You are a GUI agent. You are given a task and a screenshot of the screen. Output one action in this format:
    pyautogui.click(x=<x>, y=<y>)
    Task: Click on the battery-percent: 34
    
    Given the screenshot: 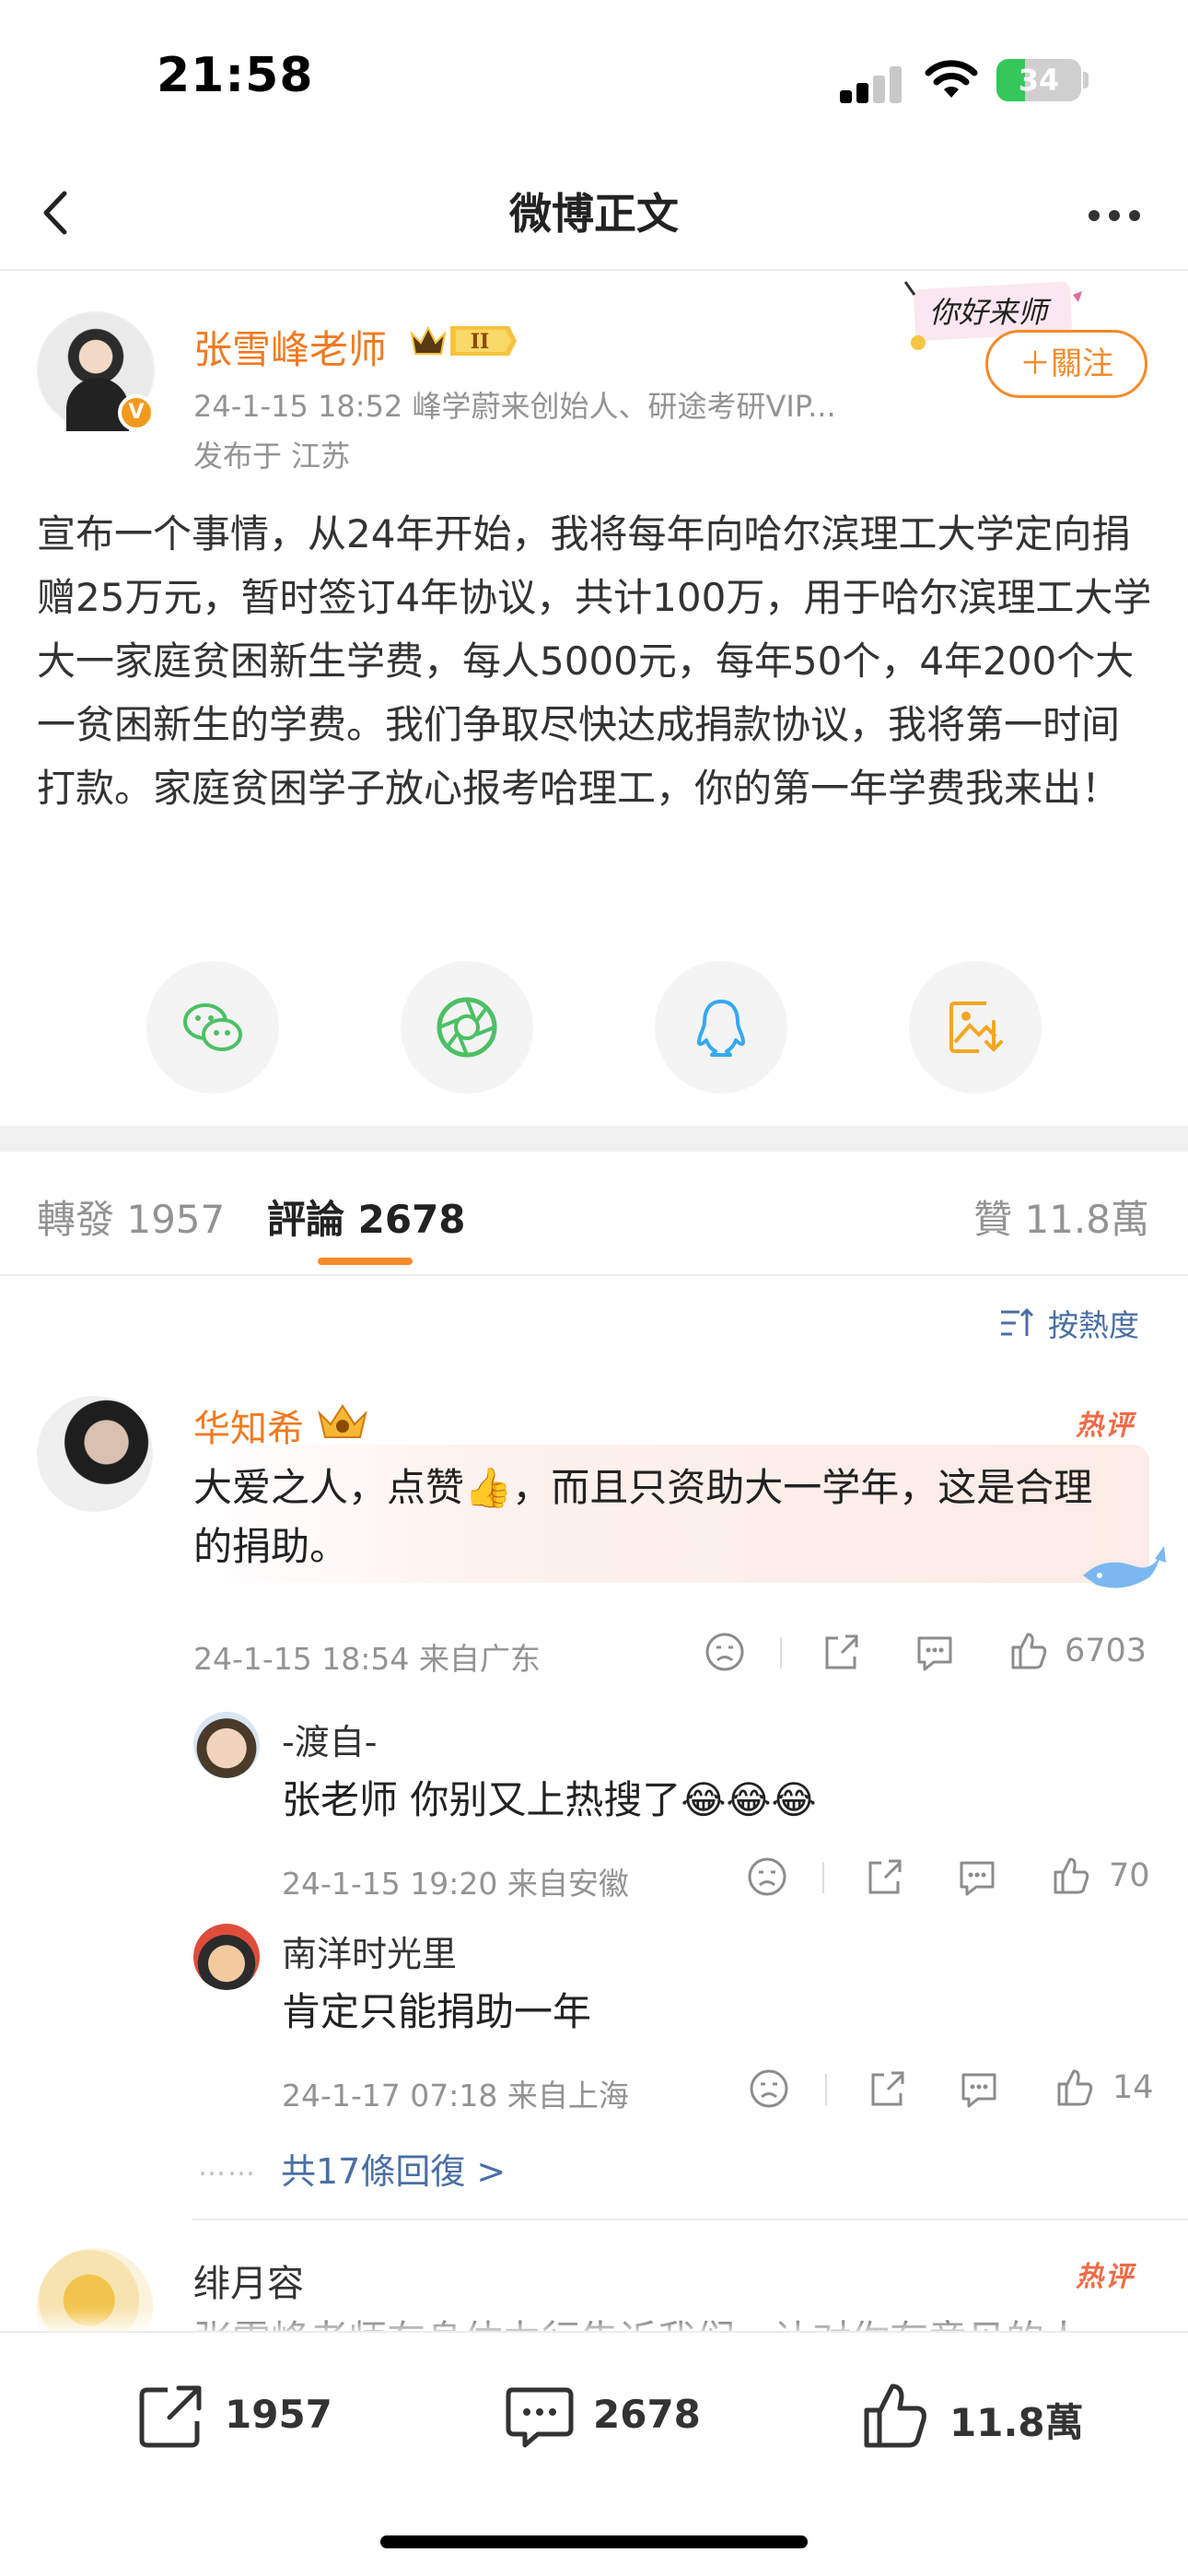 What is the action you would take?
    pyautogui.click(x=1039, y=80)
    